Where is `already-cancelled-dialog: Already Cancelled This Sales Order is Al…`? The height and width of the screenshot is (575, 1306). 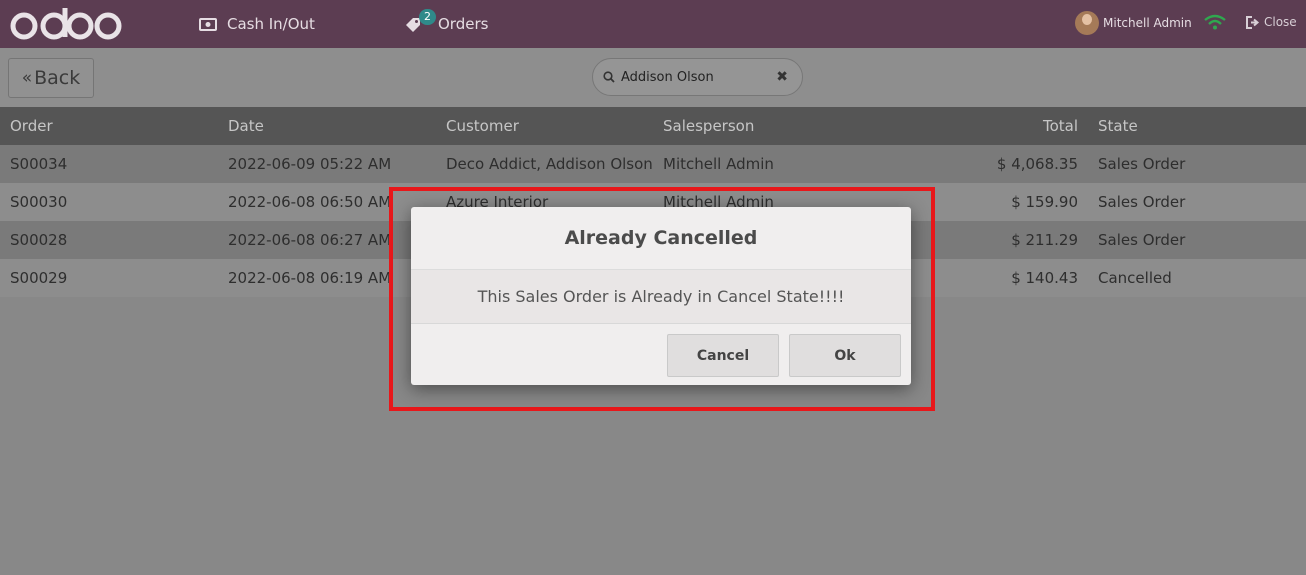 already-cancelled-dialog: Already Cancelled This Sales Order is Al… is located at coordinates (661, 296).